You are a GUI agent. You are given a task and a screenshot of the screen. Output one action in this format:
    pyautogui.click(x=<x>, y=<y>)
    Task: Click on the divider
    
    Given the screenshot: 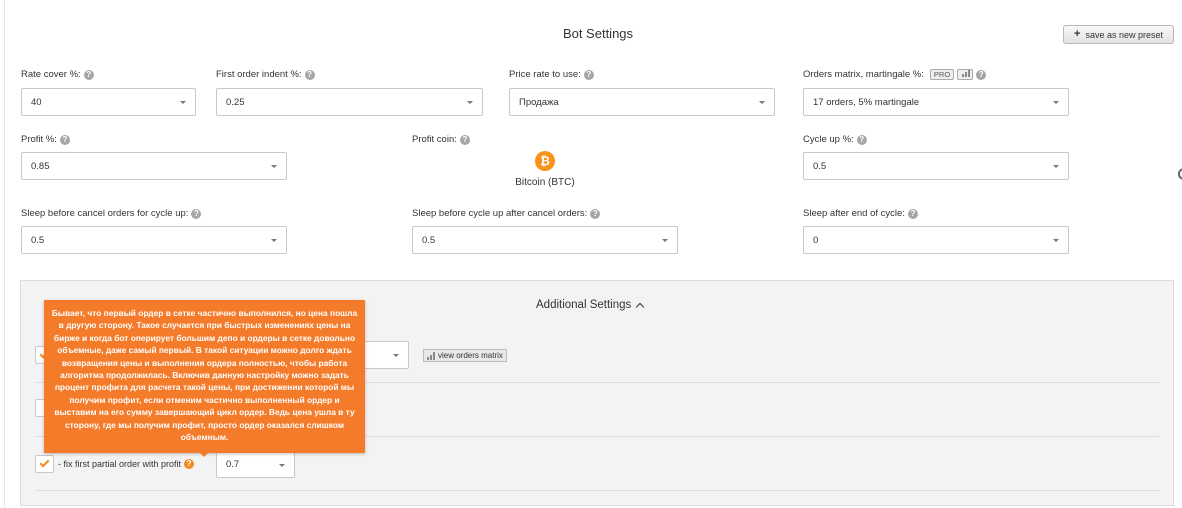 What is the action you would take?
    pyautogui.click(x=597, y=490)
    